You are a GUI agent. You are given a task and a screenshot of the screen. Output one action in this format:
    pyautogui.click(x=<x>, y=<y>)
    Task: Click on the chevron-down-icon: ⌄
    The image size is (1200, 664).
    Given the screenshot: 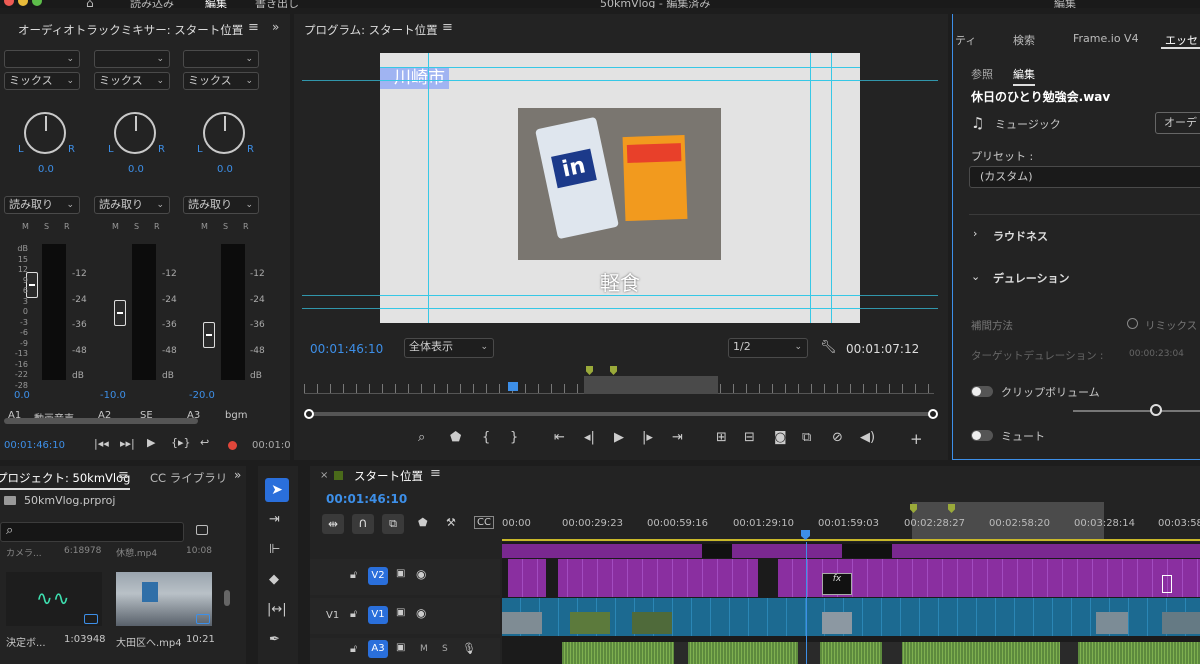 What is the action you would take?
    pyautogui.click(x=975, y=276)
    